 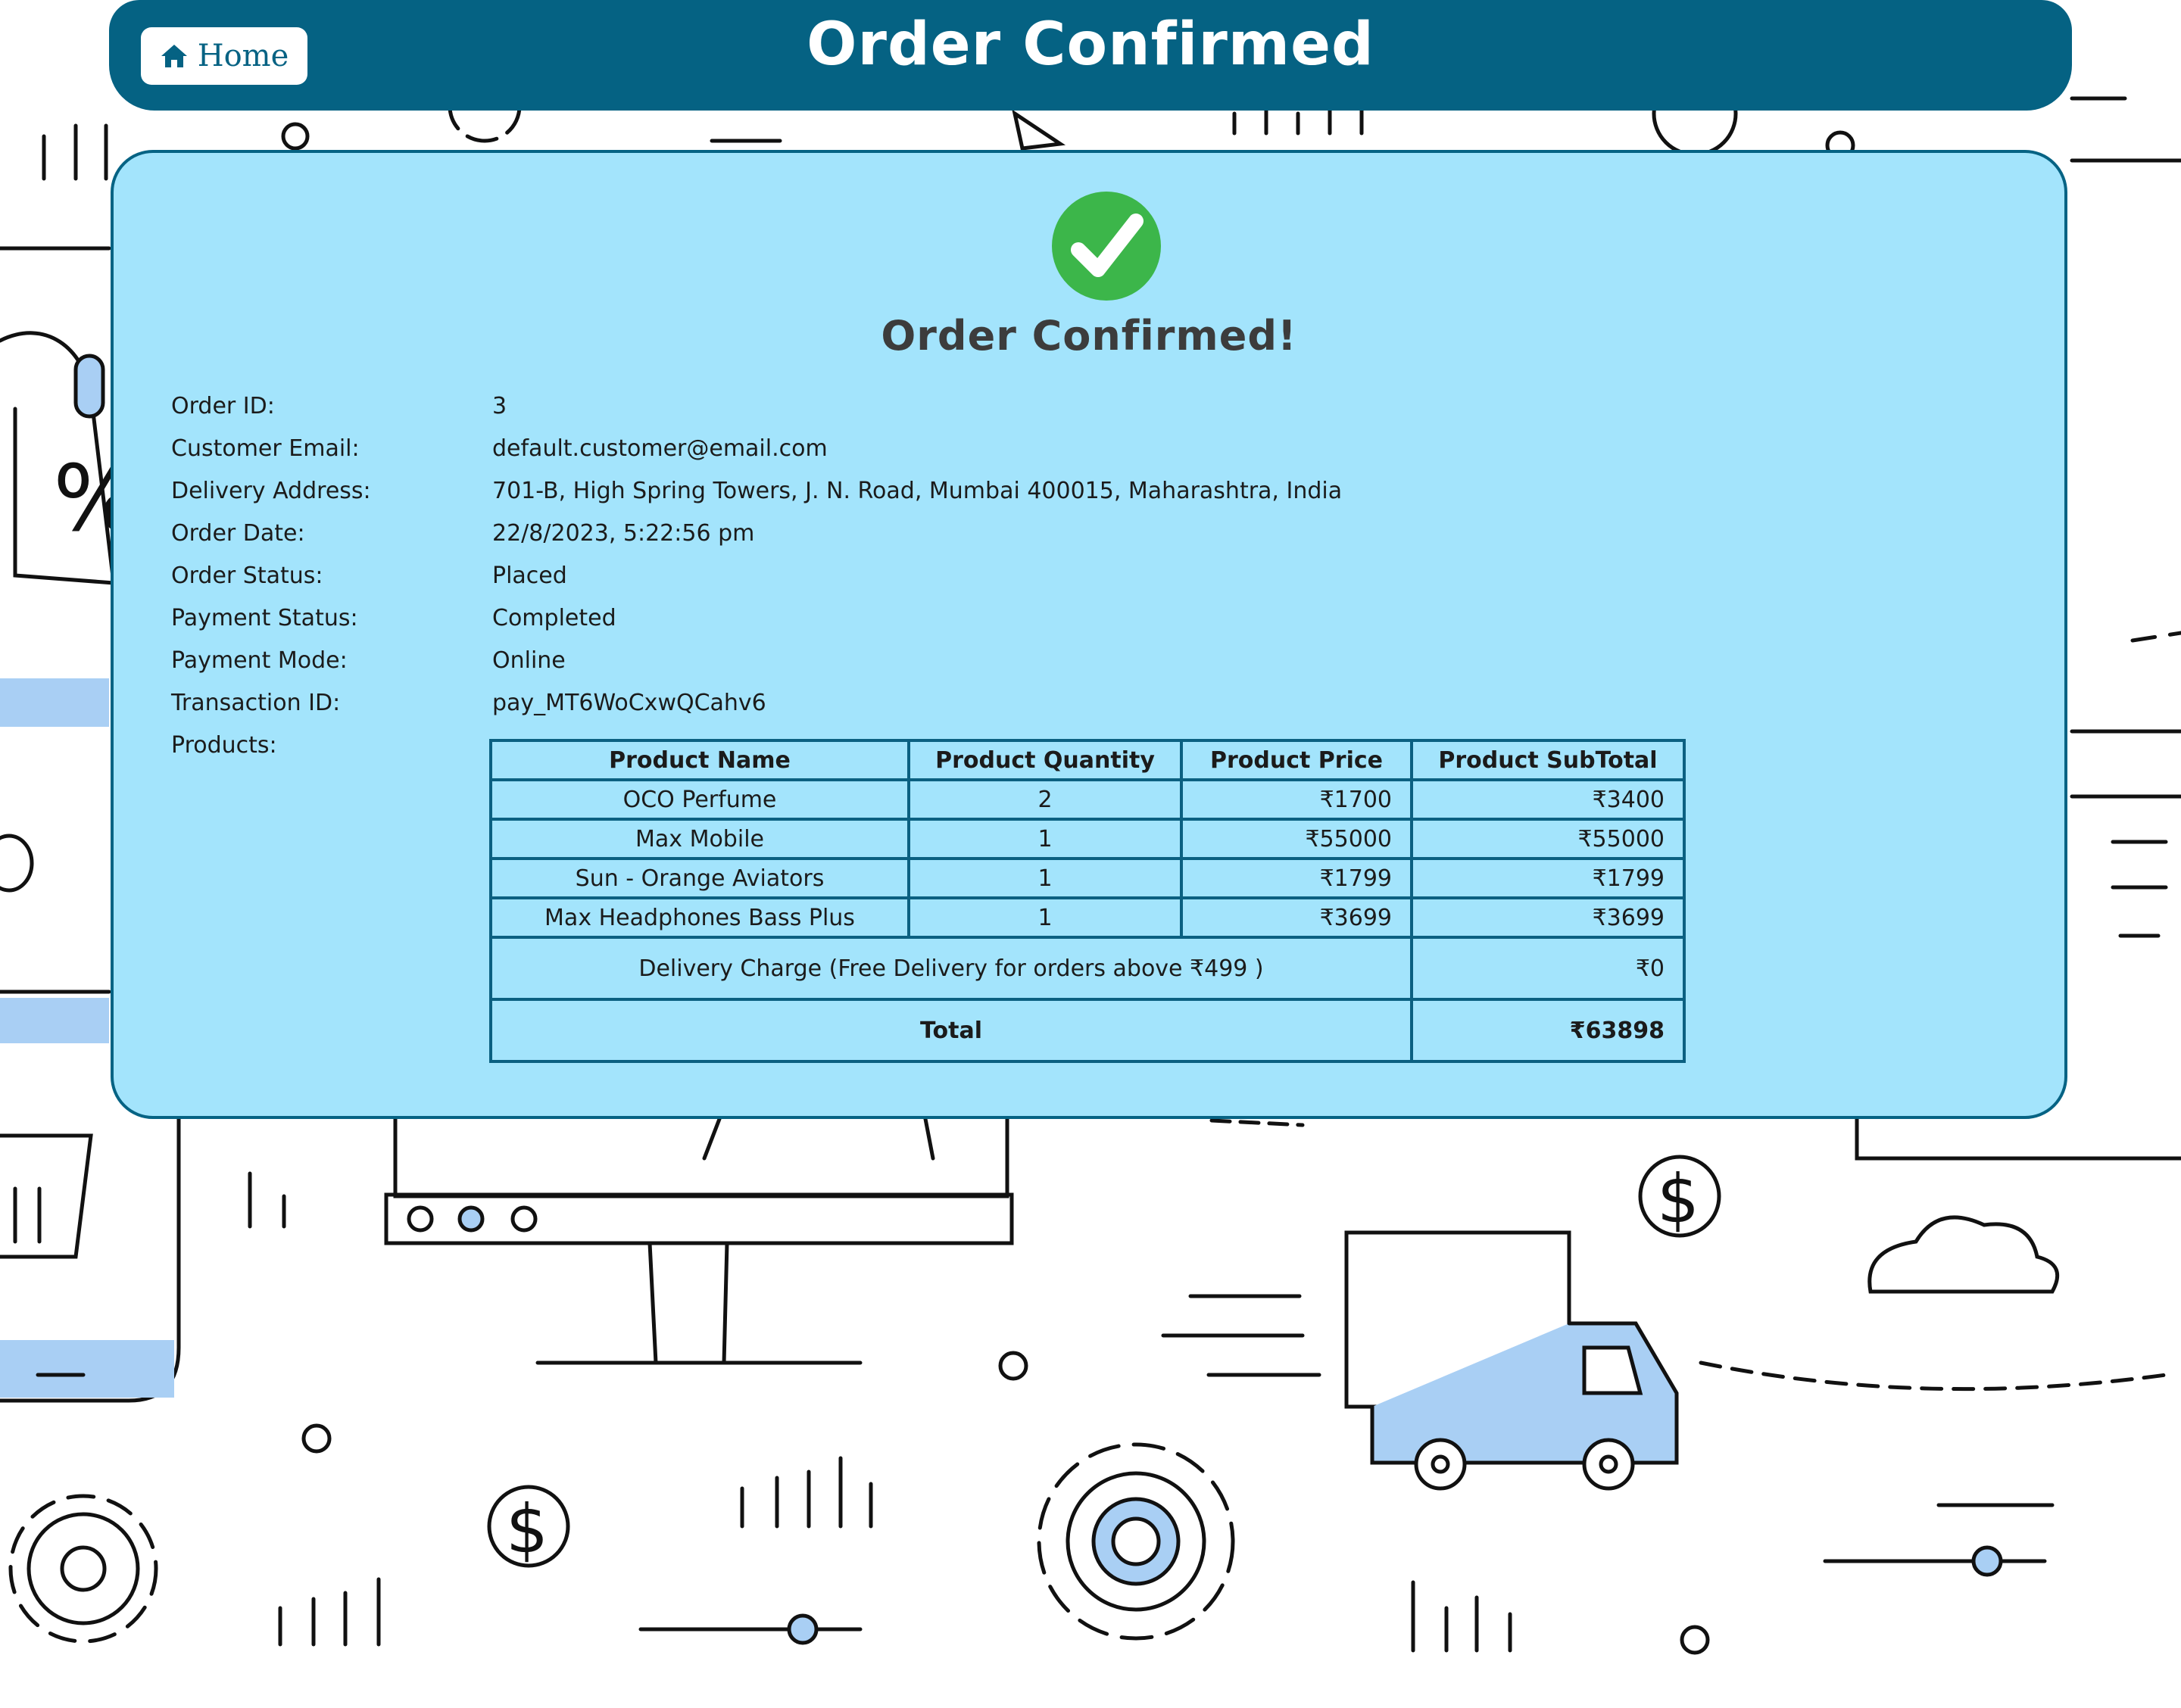 What do you see at coordinates (223, 405) in the screenshot?
I see `order-id-label: Order ID:` at bounding box center [223, 405].